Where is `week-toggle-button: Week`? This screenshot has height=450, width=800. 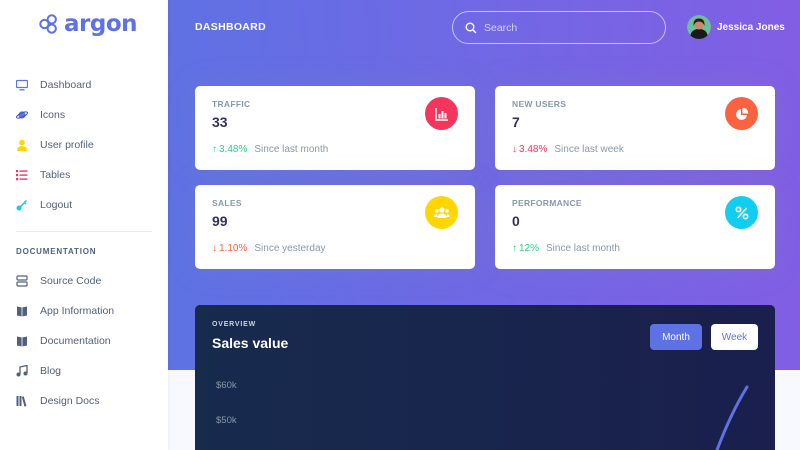
week-toggle-button: Week is located at coordinates (734, 337).